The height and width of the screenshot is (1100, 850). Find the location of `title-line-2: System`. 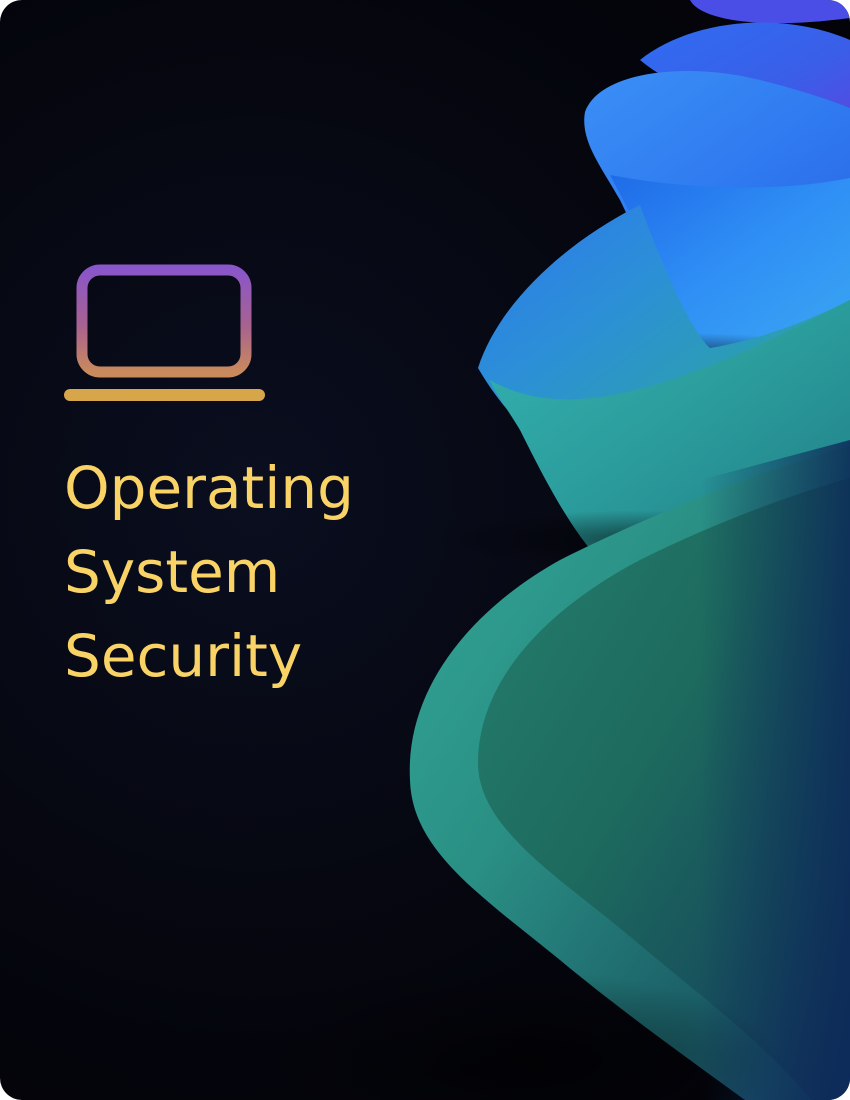

title-line-2: System is located at coordinates (172, 572).